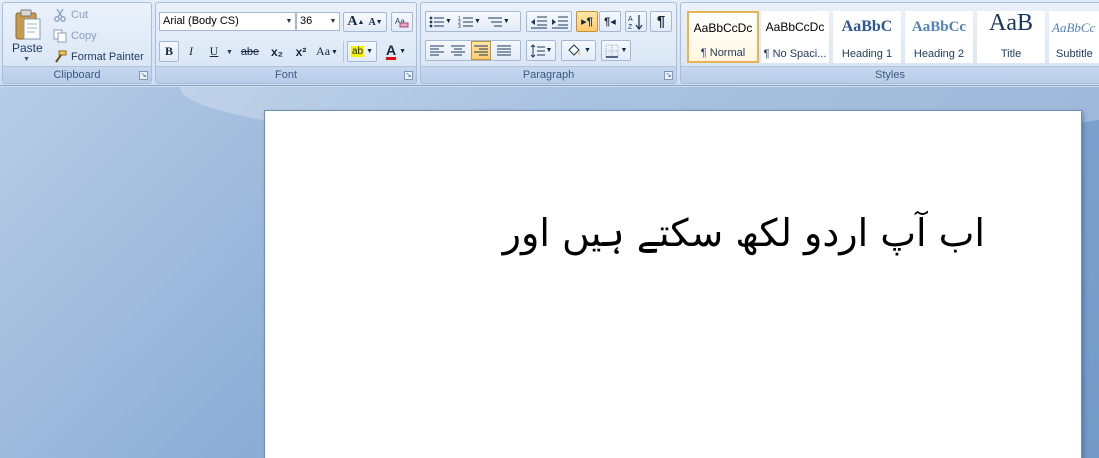  What do you see at coordinates (323, 51) in the screenshot?
I see `change-case-label: Aa` at bounding box center [323, 51].